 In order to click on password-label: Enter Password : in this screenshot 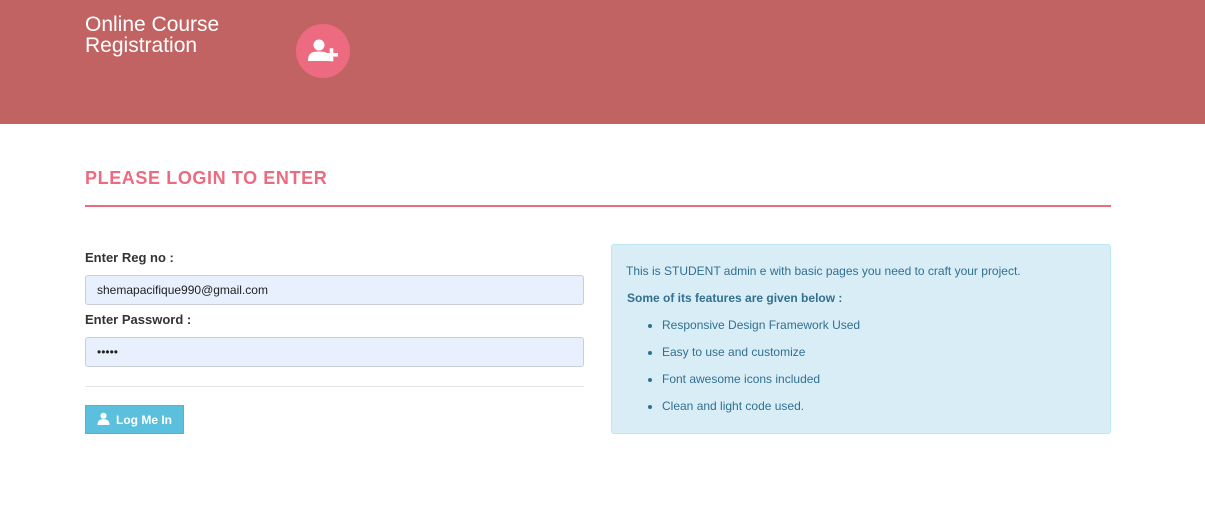, I will do `click(138, 319)`.